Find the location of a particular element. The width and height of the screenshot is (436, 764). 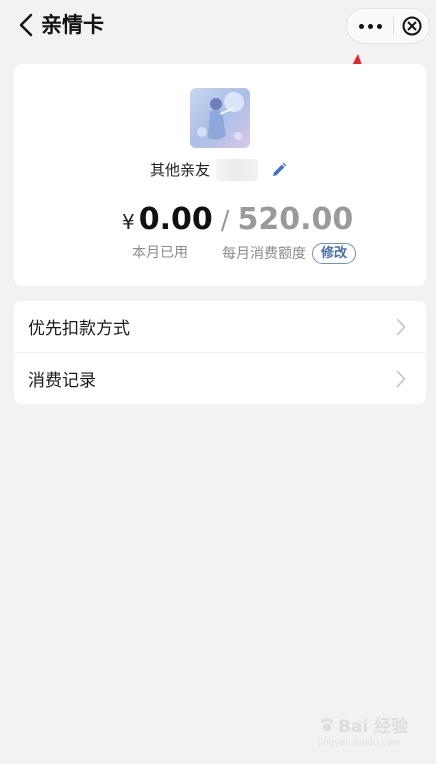

used-amount: 0.00 is located at coordinates (175, 219).